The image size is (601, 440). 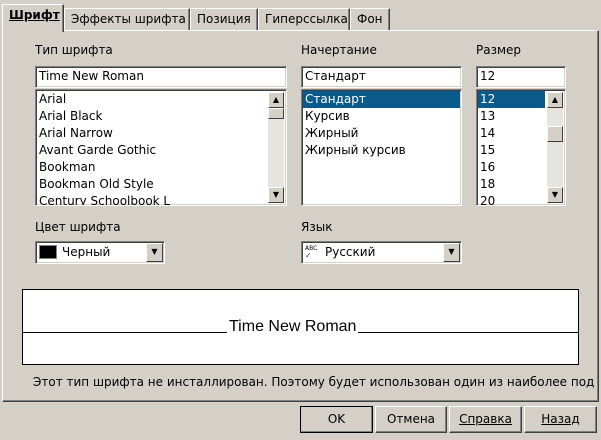 What do you see at coordinates (511, 199) in the screenshot?
I see `list-item: 20` at bounding box center [511, 199].